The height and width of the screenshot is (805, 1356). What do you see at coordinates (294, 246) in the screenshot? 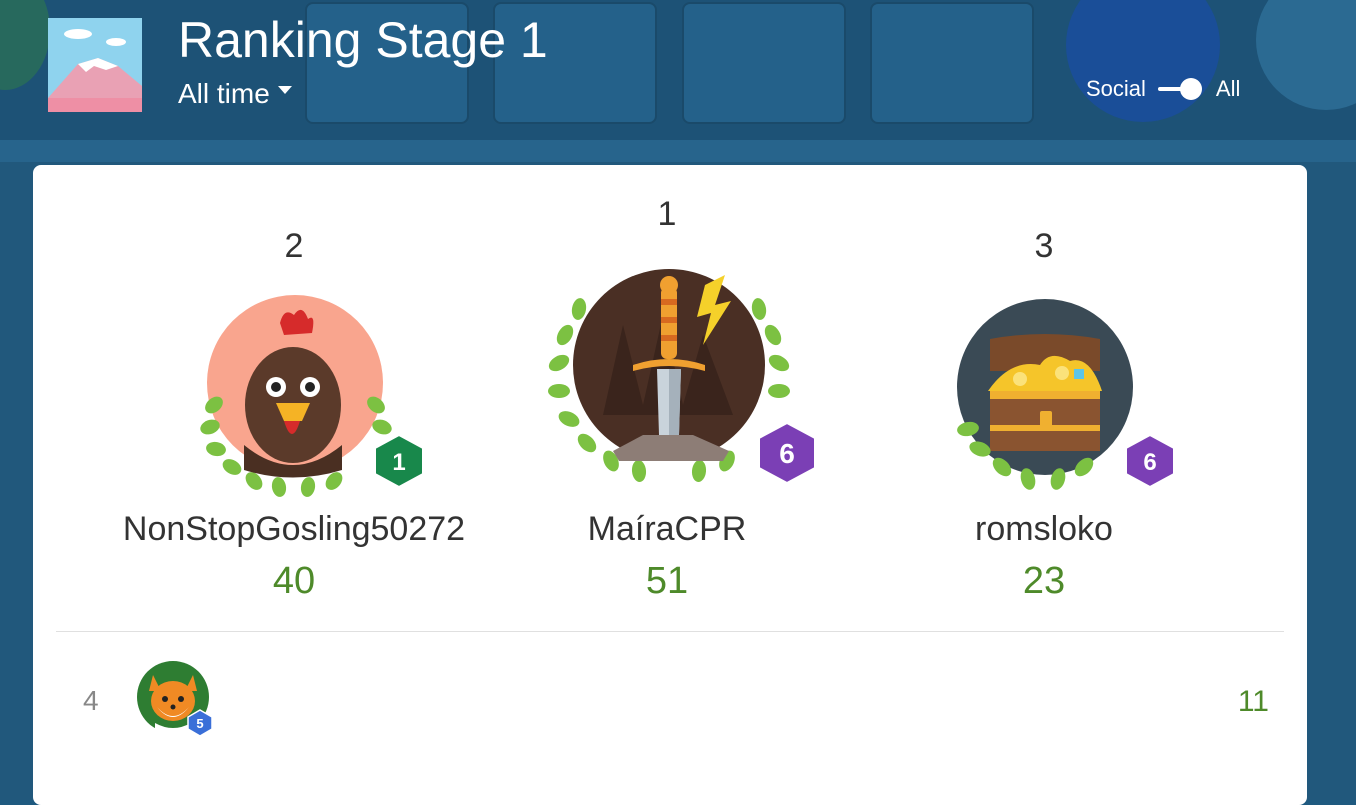
I see `podium-rank: 2` at bounding box center [294, 246].